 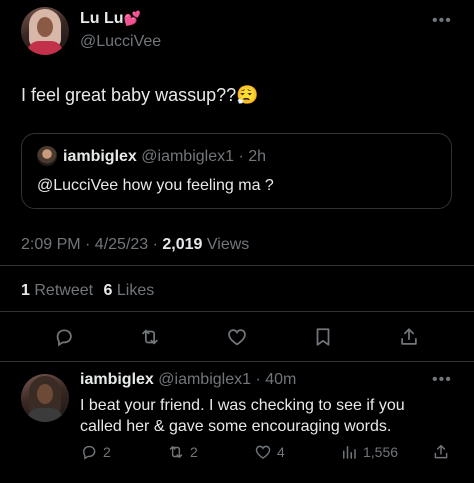 What do you see at coordinates (226, 244) in the screenshot?
I see `views-label: Views` at bounding box center [226, 244].